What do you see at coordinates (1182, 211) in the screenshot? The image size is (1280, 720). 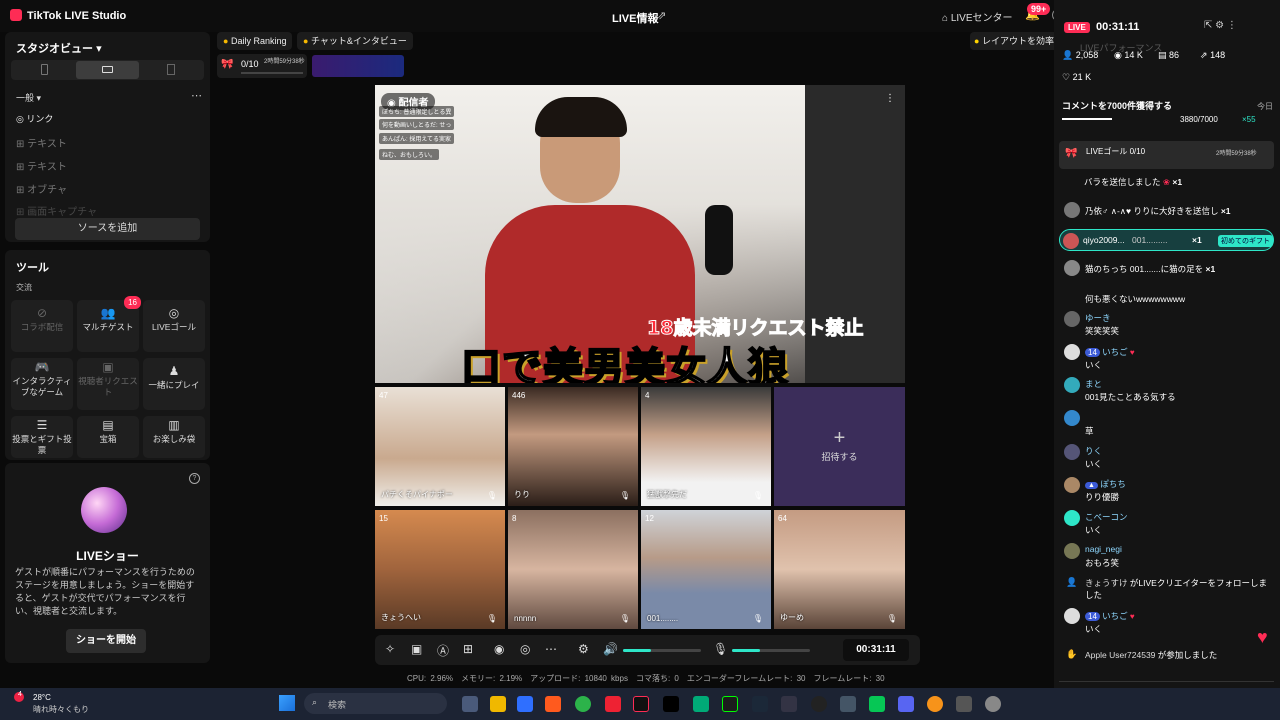 I see `chat-message: 乃依♂ ∧-∧♥ りりに大好きを送信し ×1` at bounding box center [1182, 211].